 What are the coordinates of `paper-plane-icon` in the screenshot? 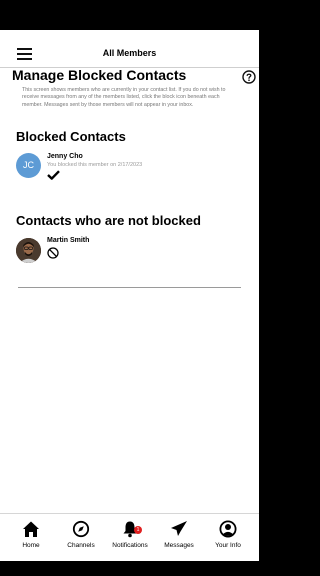 It's located at (179, 528).